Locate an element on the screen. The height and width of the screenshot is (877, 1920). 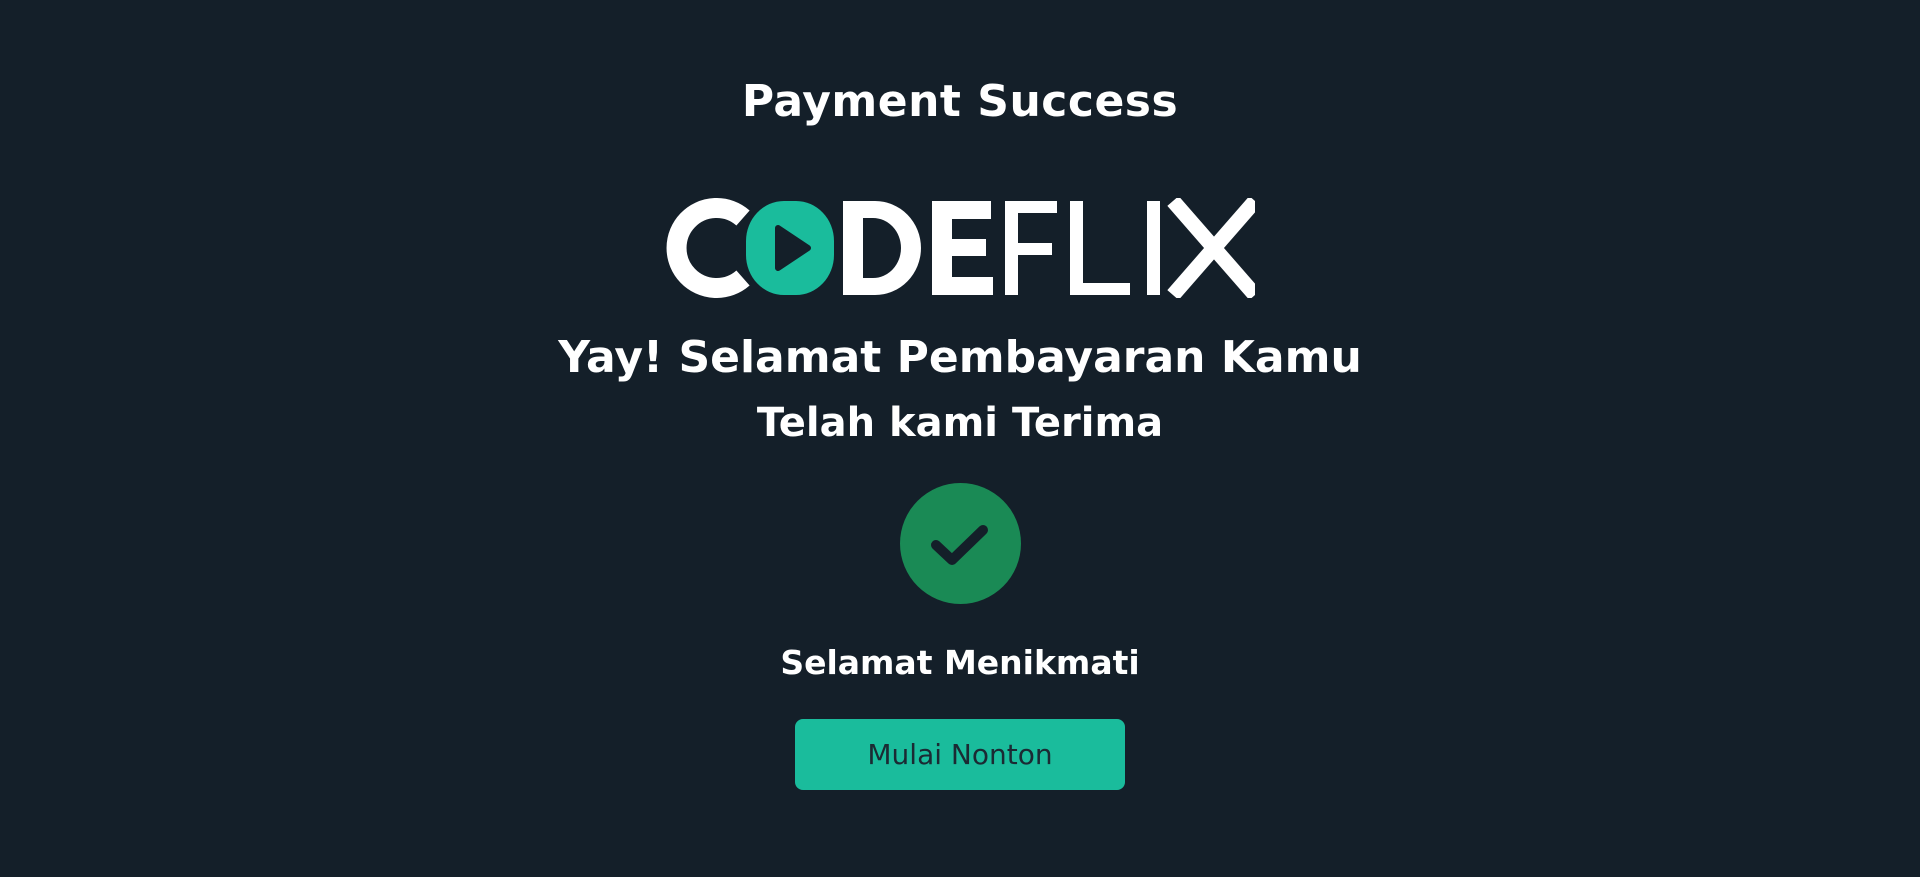
page-title: Payment Success is located at coordinates (960, 101).